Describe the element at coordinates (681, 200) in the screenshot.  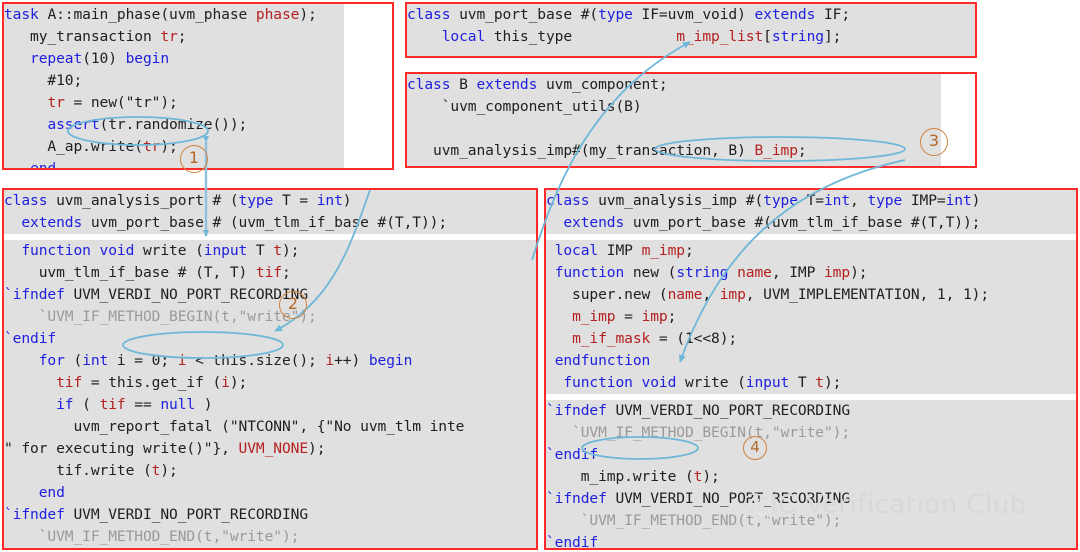
I see `code-token: uvm_analysis_imp #(` at that location.